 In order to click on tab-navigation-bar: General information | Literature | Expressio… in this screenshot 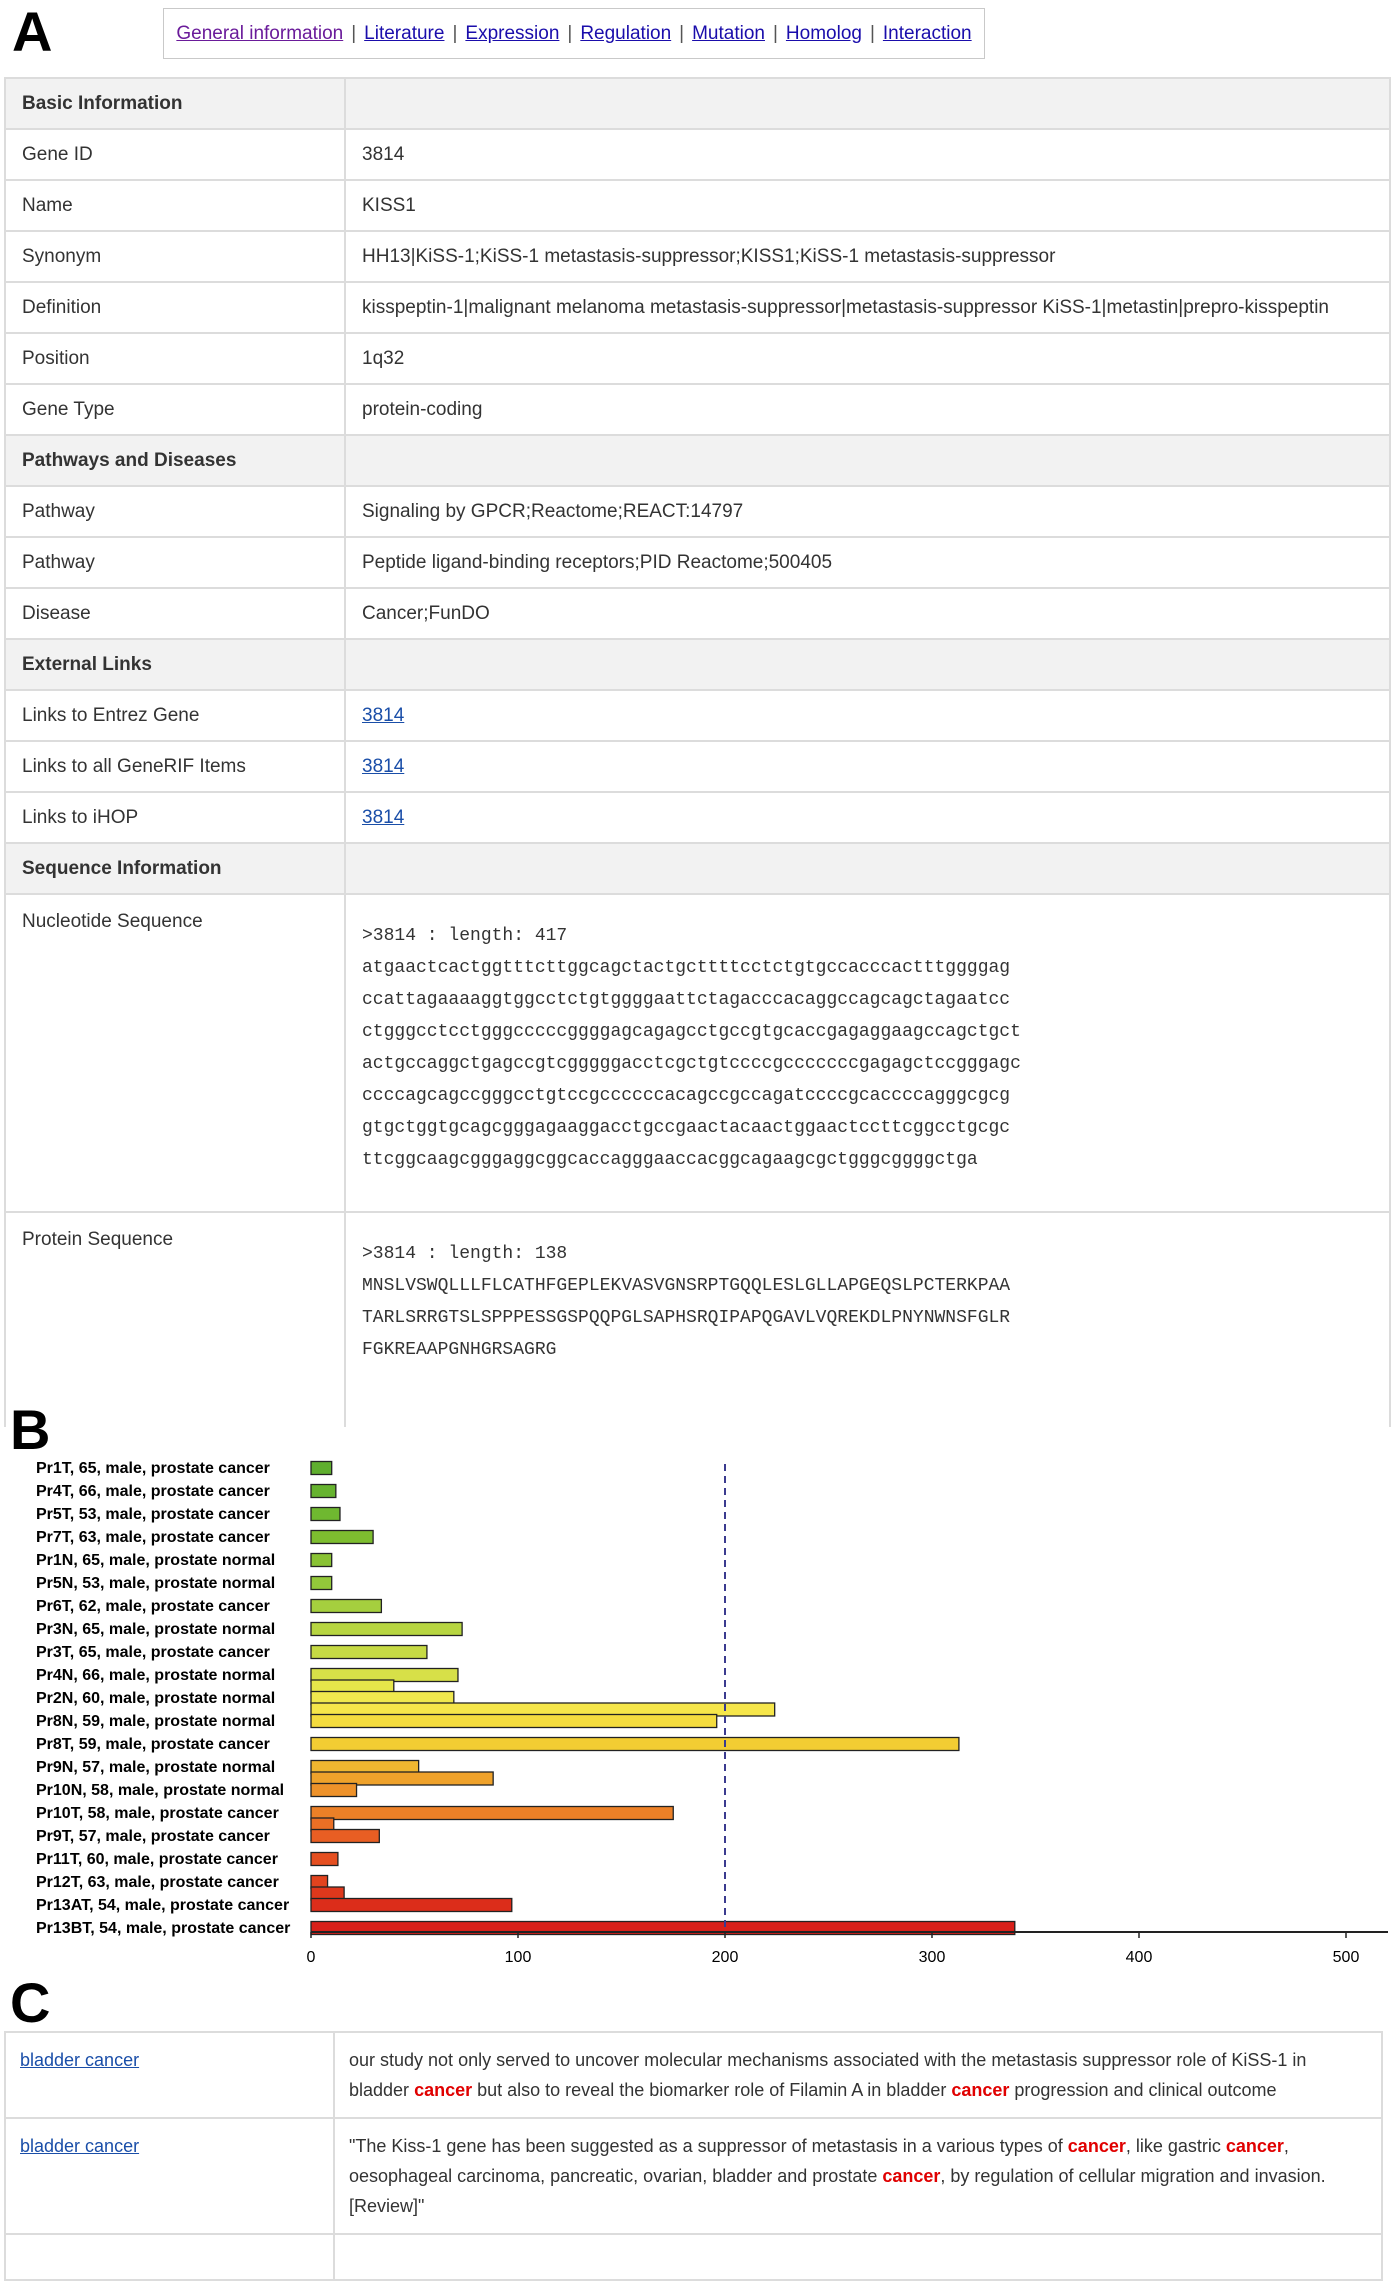, I will do `click(574, 33)`.